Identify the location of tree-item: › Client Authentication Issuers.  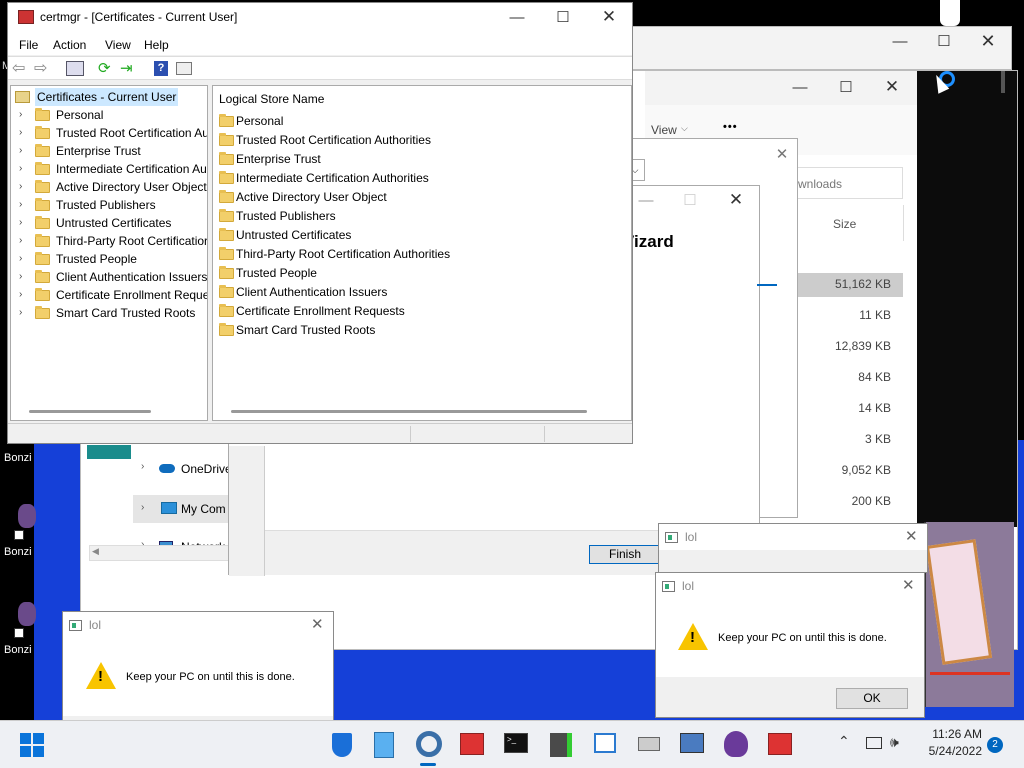
(109, 277).